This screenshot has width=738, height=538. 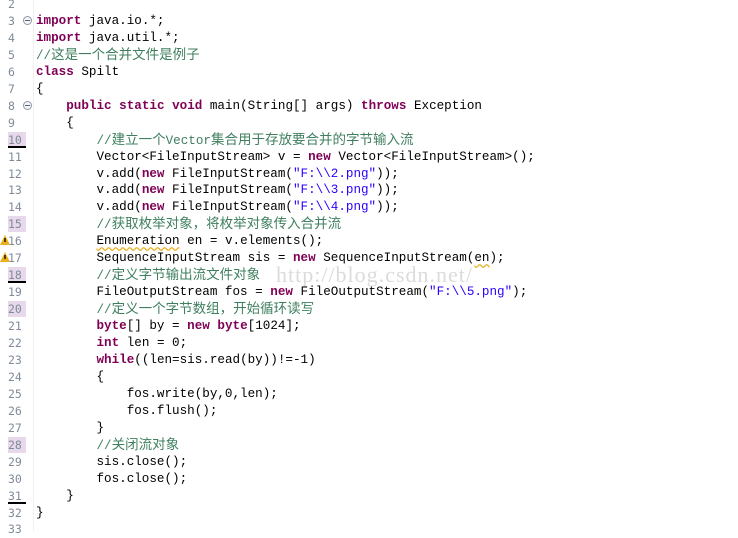 I want to click on line-number: 25, so click(x=15, y=393).